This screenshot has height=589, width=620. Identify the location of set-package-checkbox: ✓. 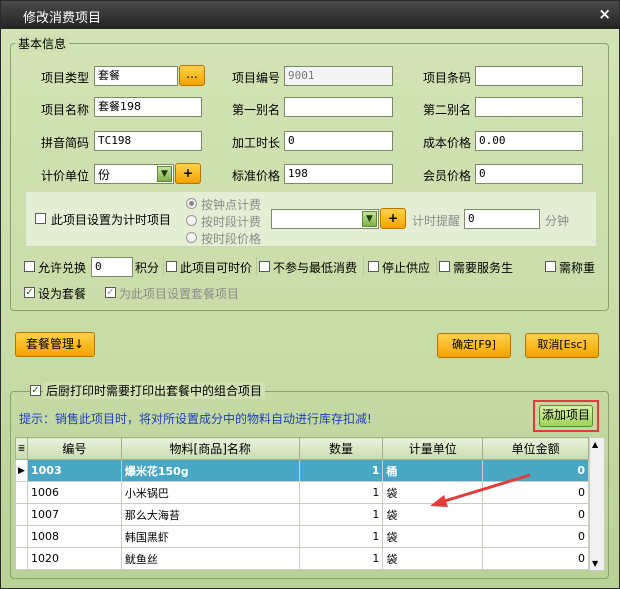
(29, 292).